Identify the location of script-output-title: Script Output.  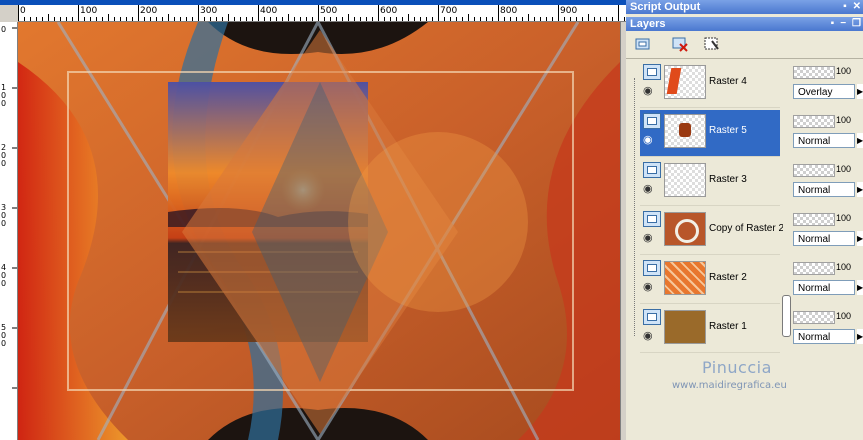
(665, 7).